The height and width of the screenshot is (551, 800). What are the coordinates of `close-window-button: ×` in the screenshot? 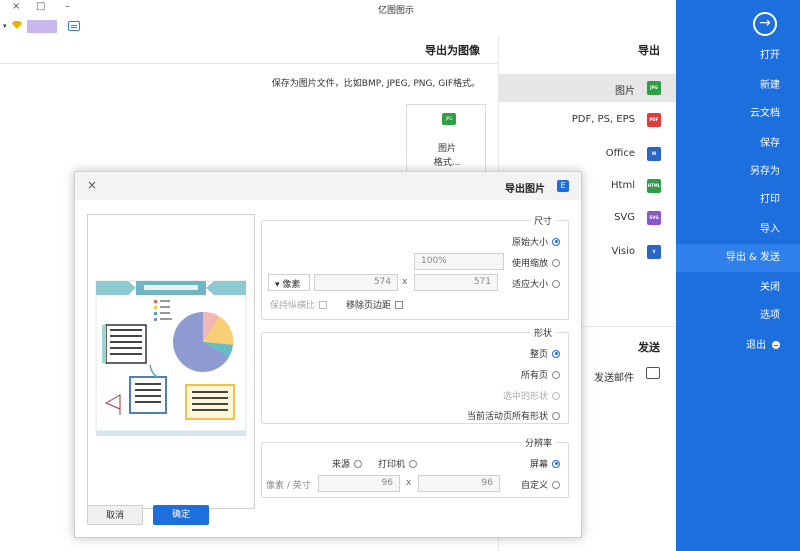 It's located at (16, 6).